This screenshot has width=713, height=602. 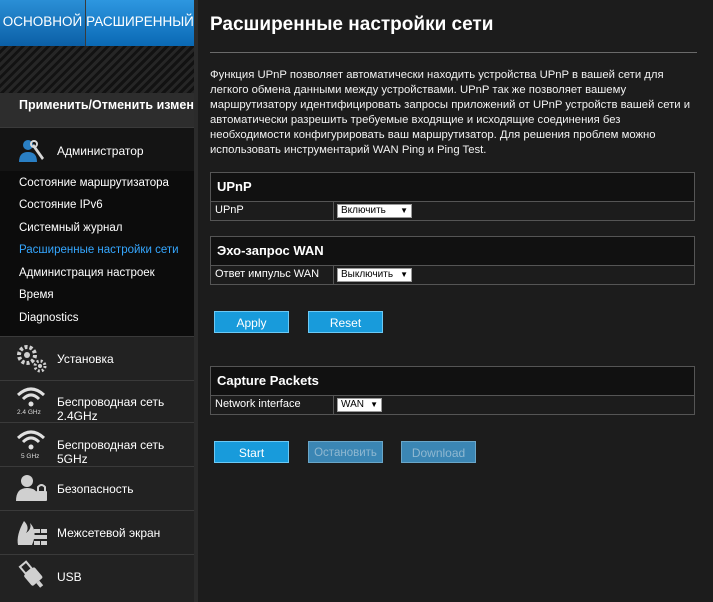 I want to click on tab-basic: ОСНОВНОЙ, so click(x=43, y=23).